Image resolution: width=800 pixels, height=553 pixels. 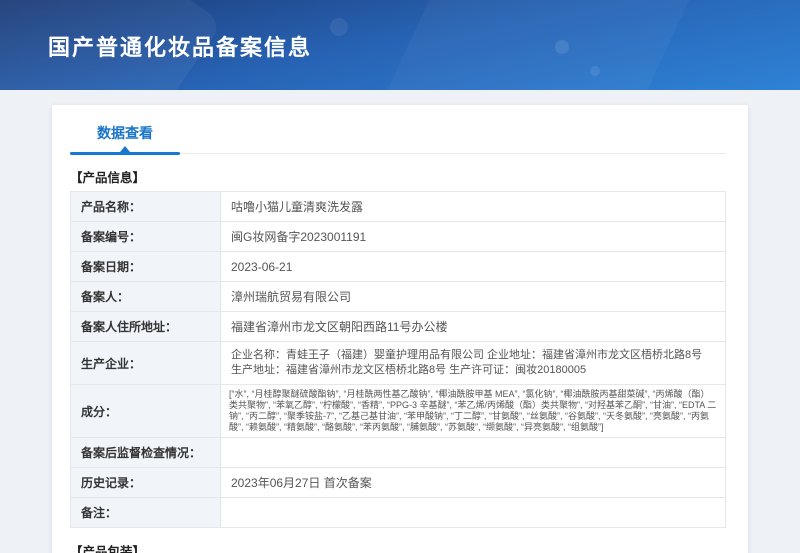 What do you see at coordinates (145, 206) in the screenshot?
I see `row-label: 产品名称：` at bounding box center [145, 206].